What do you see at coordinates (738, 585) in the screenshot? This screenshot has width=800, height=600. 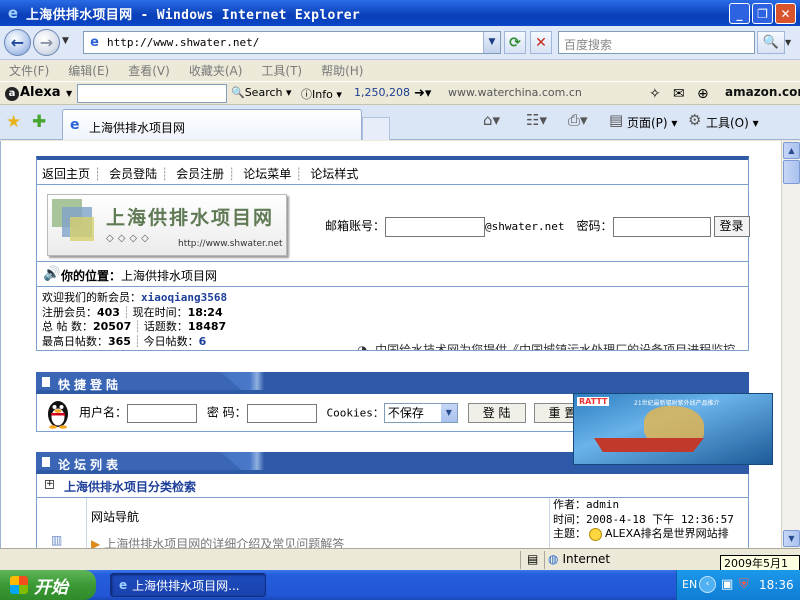 I see `system-tray: EN ‹ ▣ ⛨ 18:36` at bounding box center [738, 585].